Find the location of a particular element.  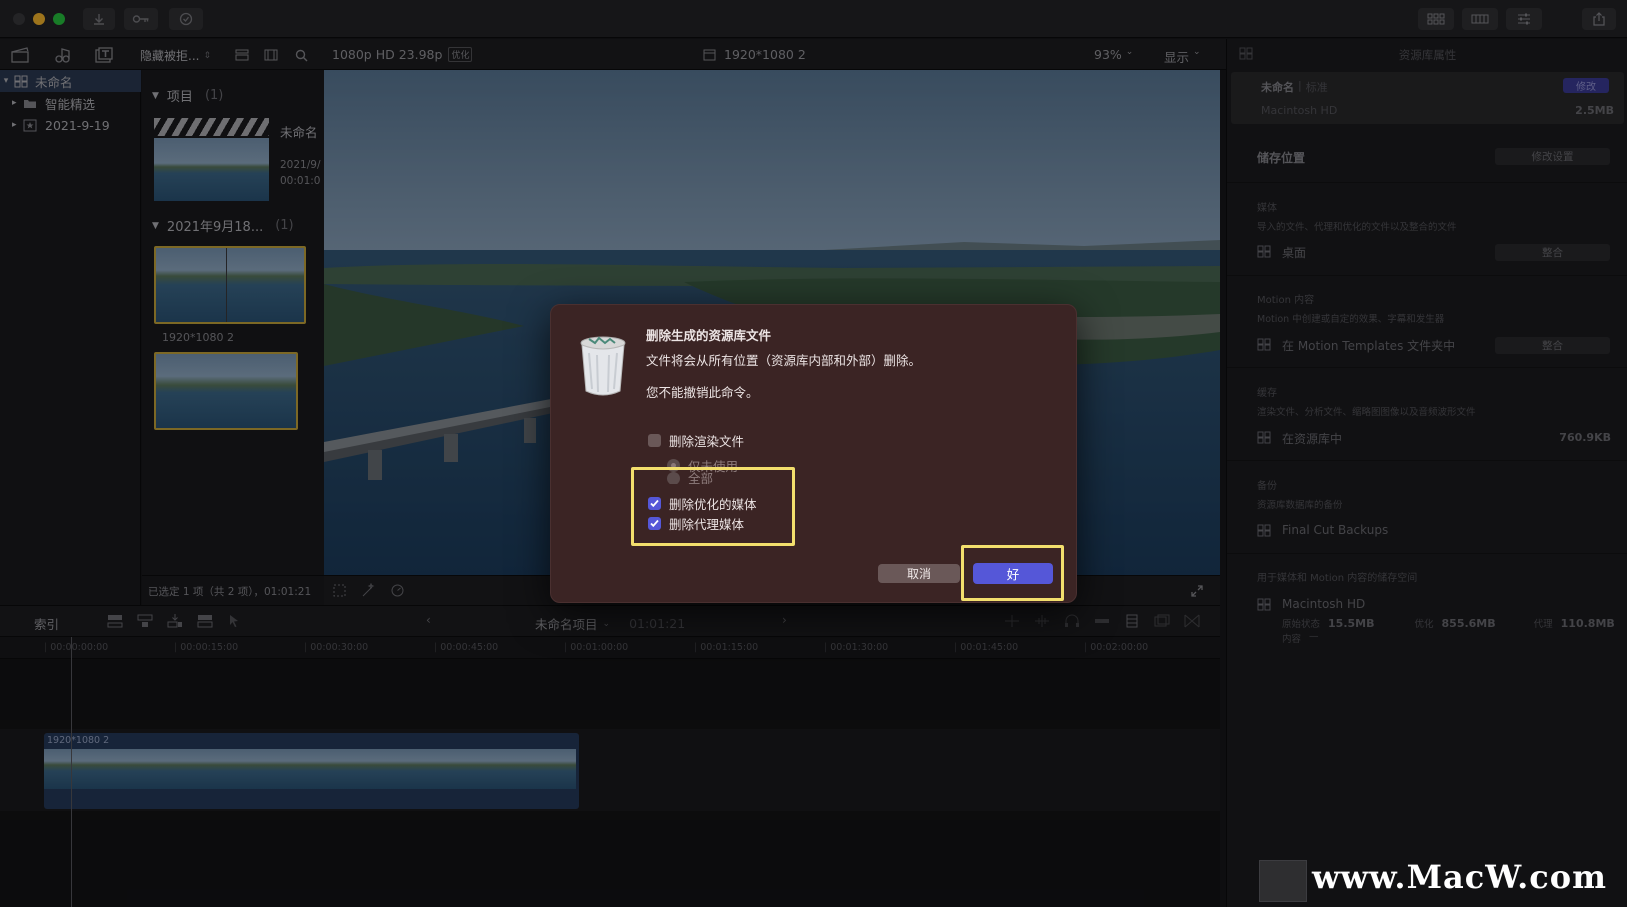

delete-render-checkbox: 删除渲染文件 is located at coordinates (696, 440).